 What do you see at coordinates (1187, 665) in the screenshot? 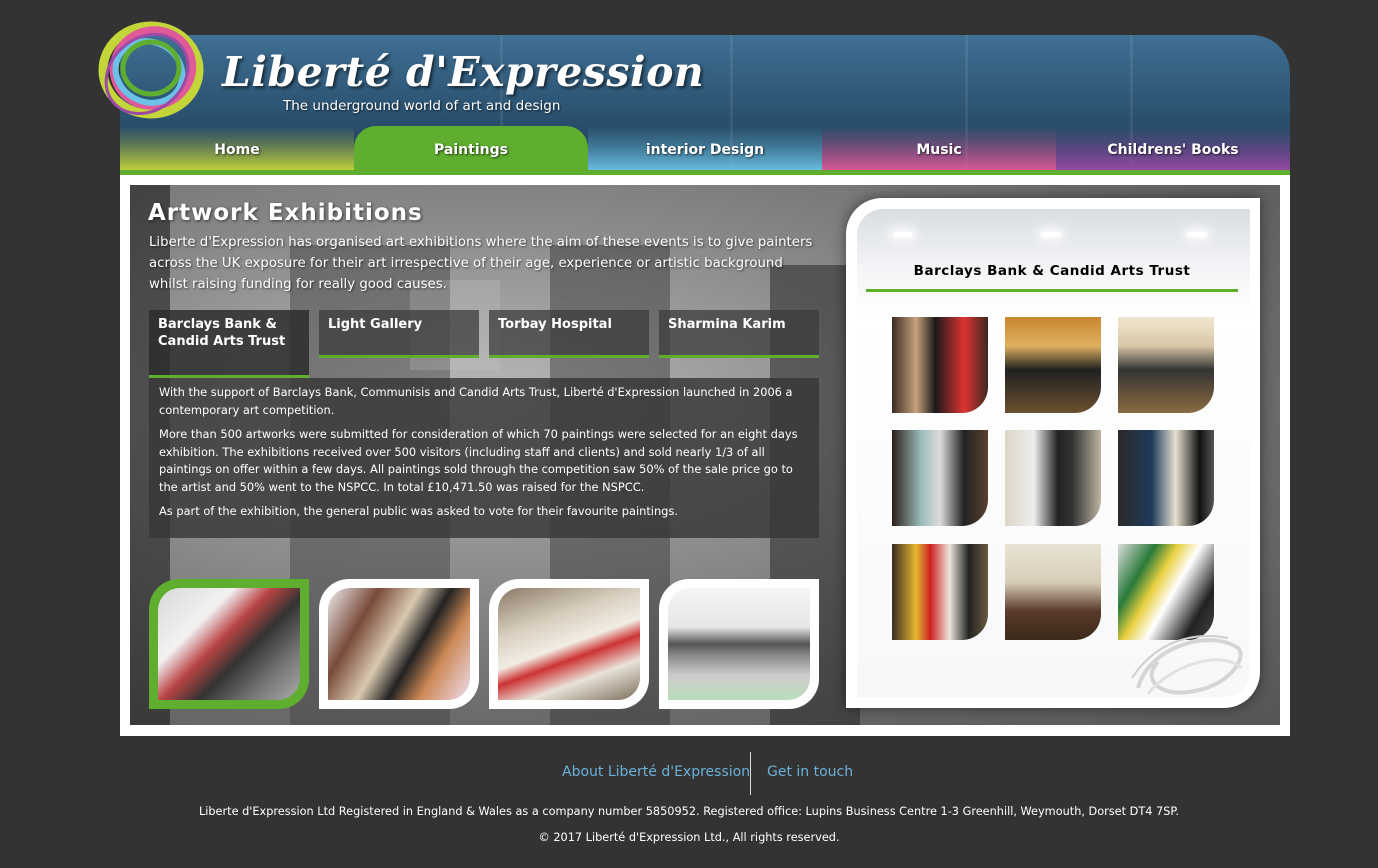
I see `decorative-swirl-icon` at bounding box center [1187, 665].